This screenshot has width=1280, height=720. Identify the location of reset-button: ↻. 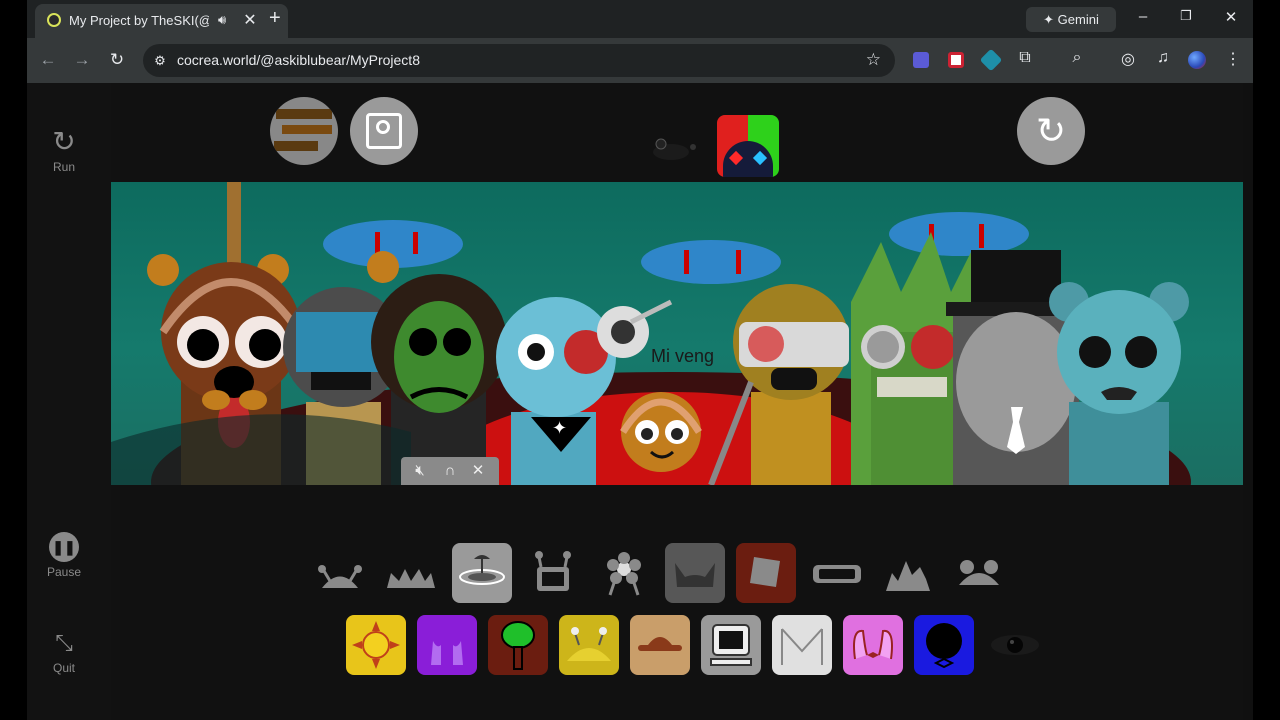
(1051, 131).